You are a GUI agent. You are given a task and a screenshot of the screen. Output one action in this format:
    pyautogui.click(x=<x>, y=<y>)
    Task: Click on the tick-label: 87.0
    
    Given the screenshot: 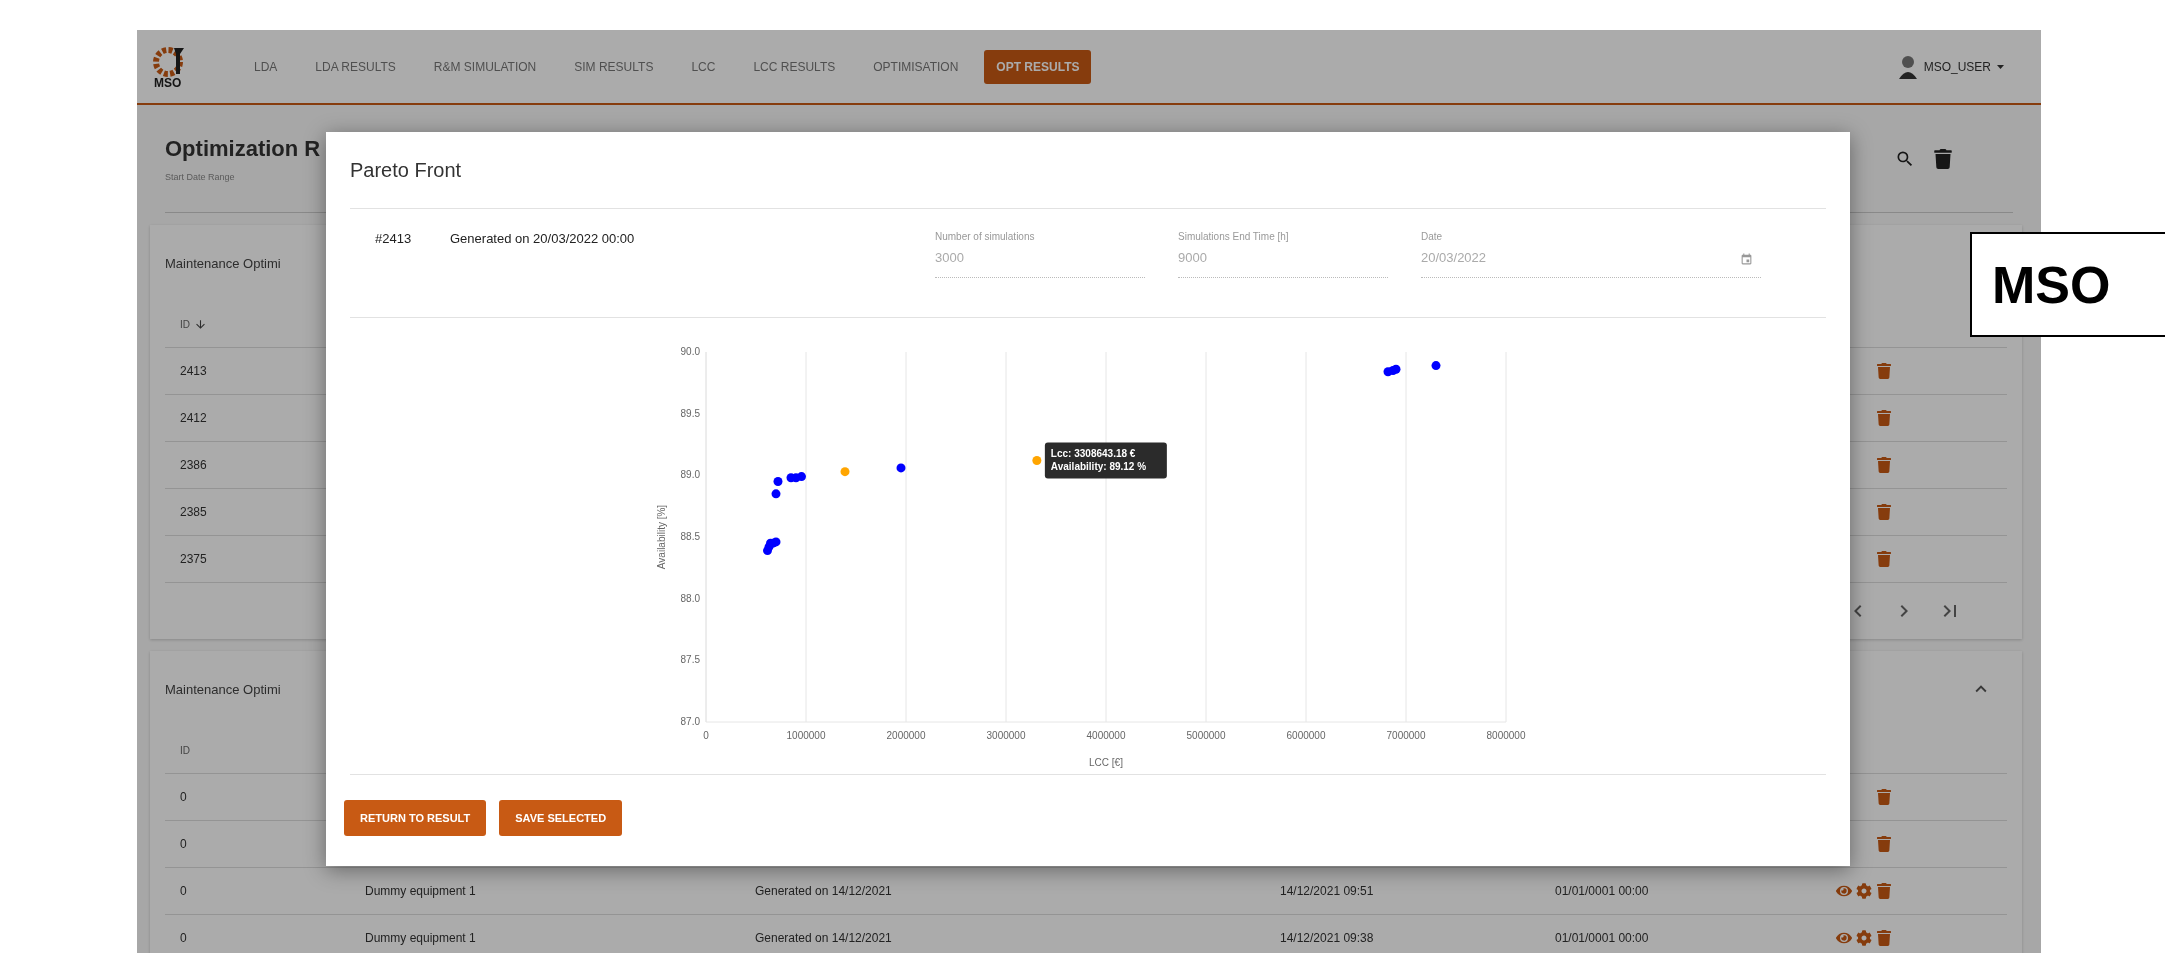 What is the action you would take?
    pyautogui.click(x=690, y=721)
    